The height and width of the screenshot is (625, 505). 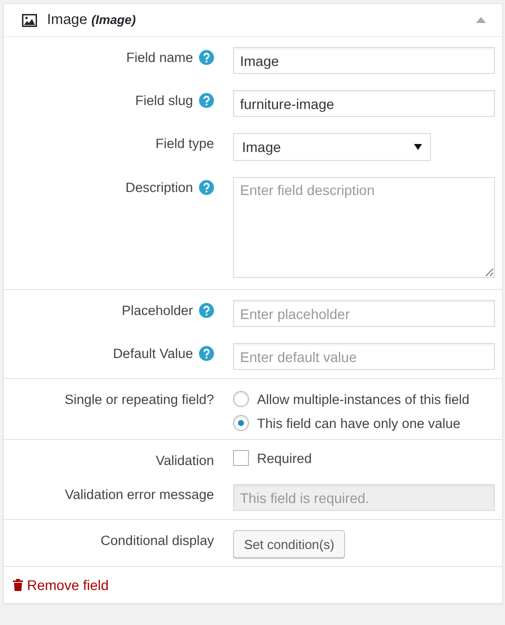 What do you see at coordinates (418, 147) in the screenshot?
I see `dropdown-arrow-icon` at bounding box center [418, 147].